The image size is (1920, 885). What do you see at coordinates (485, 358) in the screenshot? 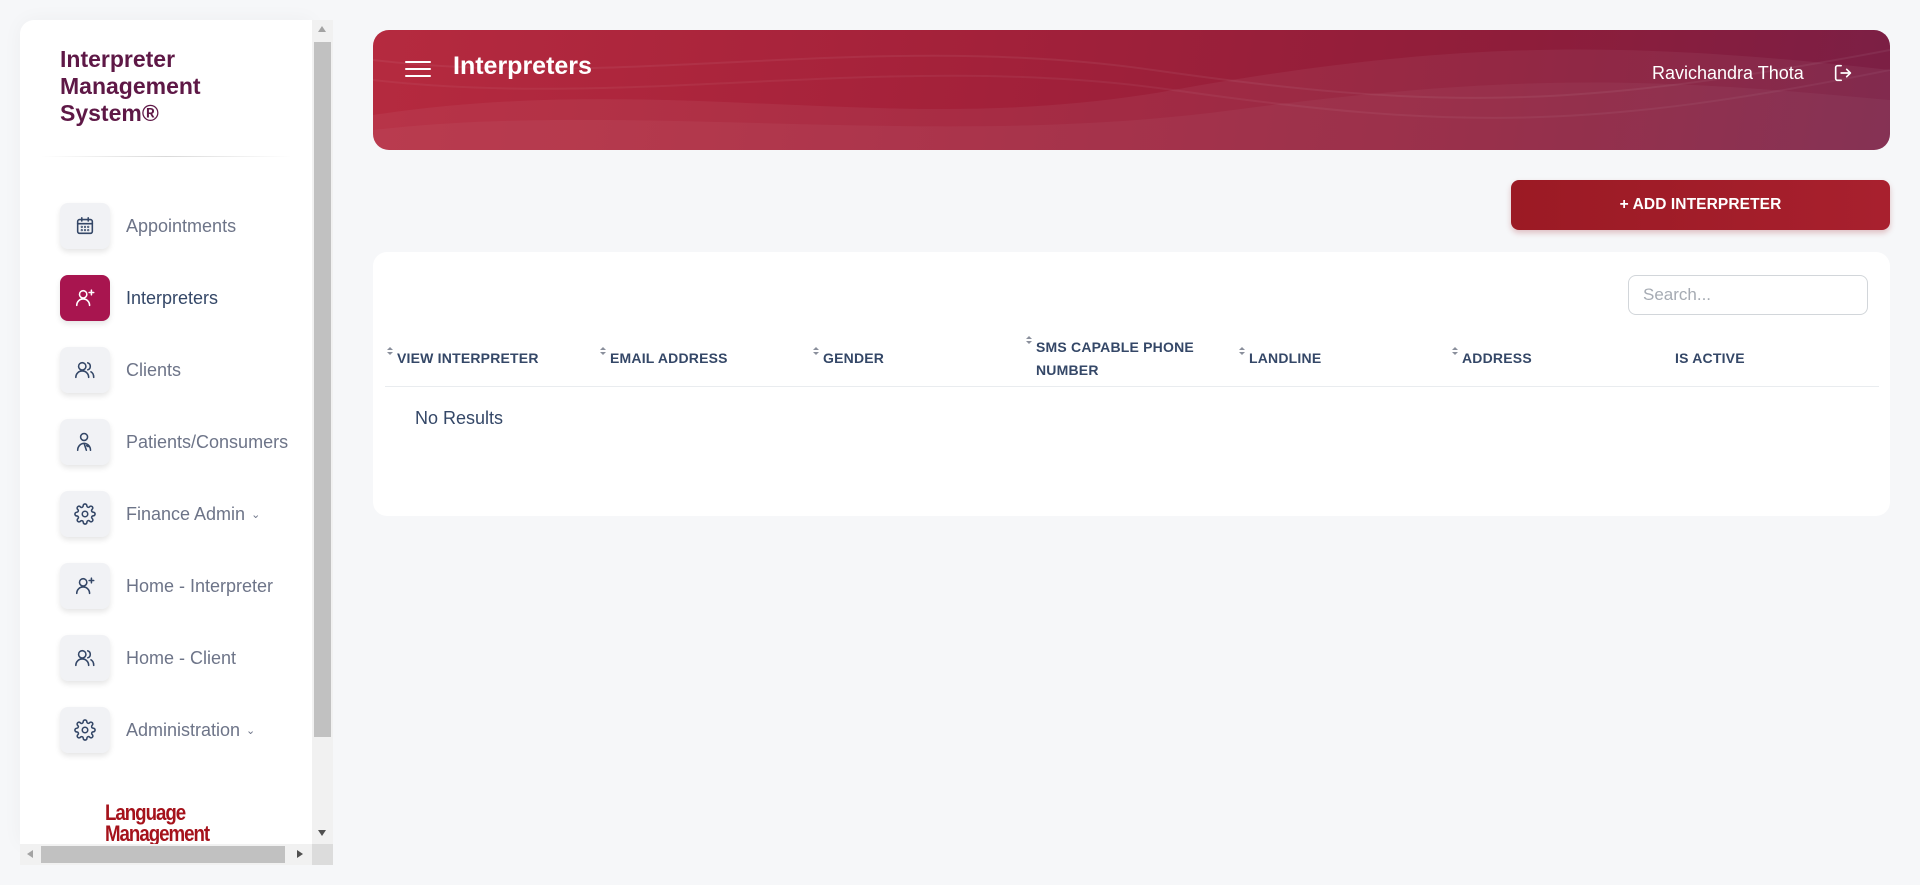
I see `column-header-view-interpreter: VIEW INTERPRETER` at bounding box center [485, 358].